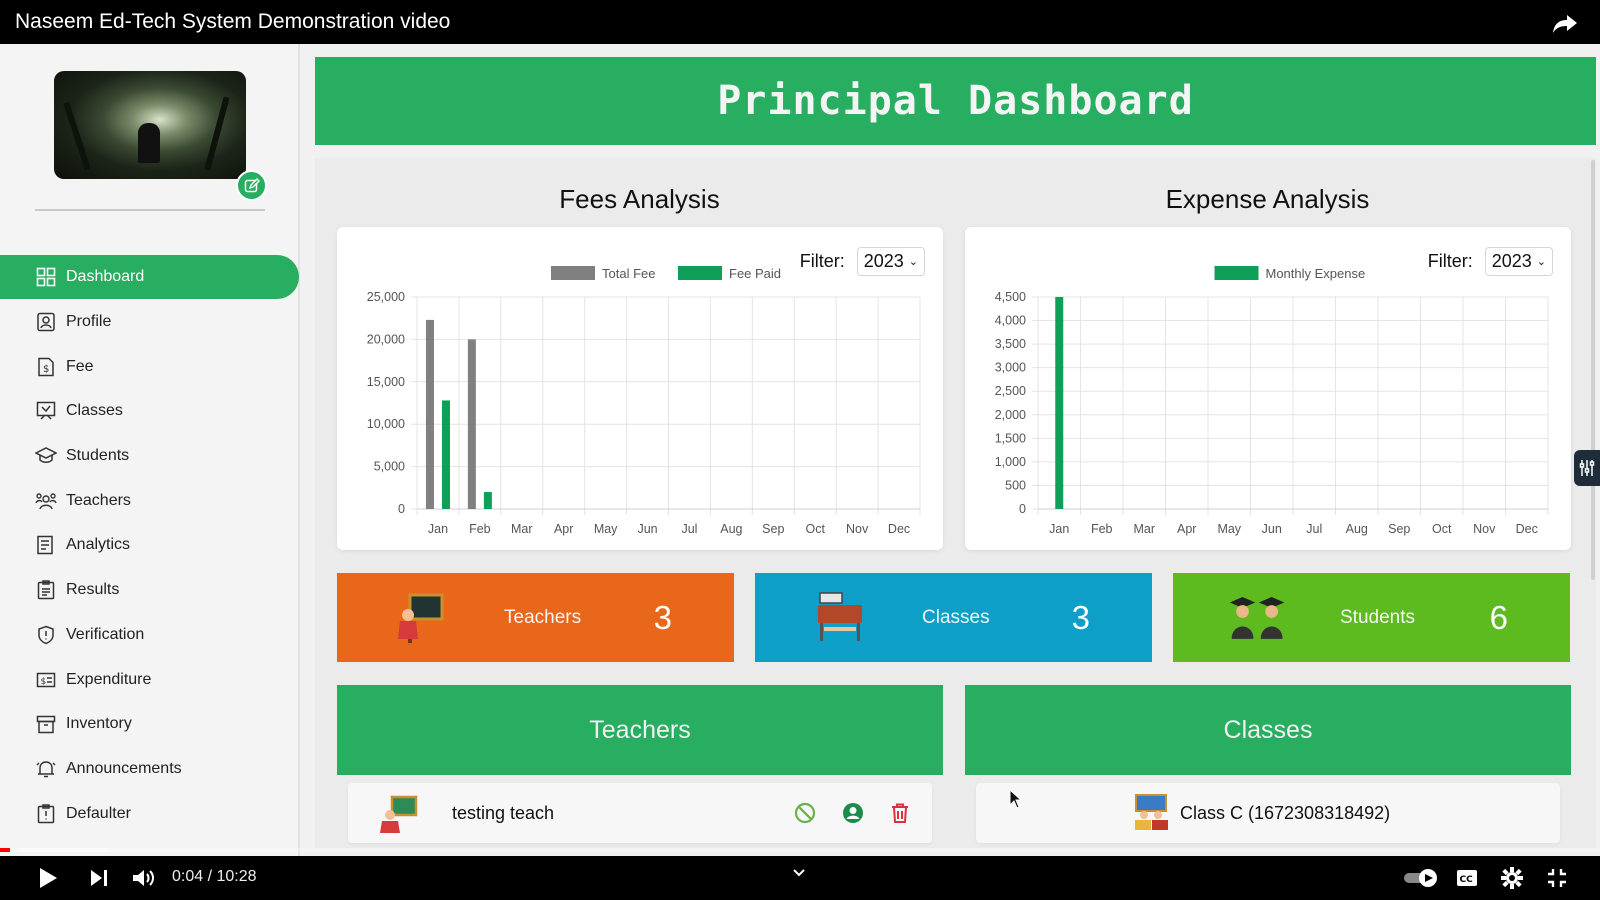 Image resolution: width=1600 pixels, height=900 pixels. What do you see at coordinates (1285, 812) in the screenshot?
I see `class-name: Class C (1672308318492)` at bounding box center [1285, 812].